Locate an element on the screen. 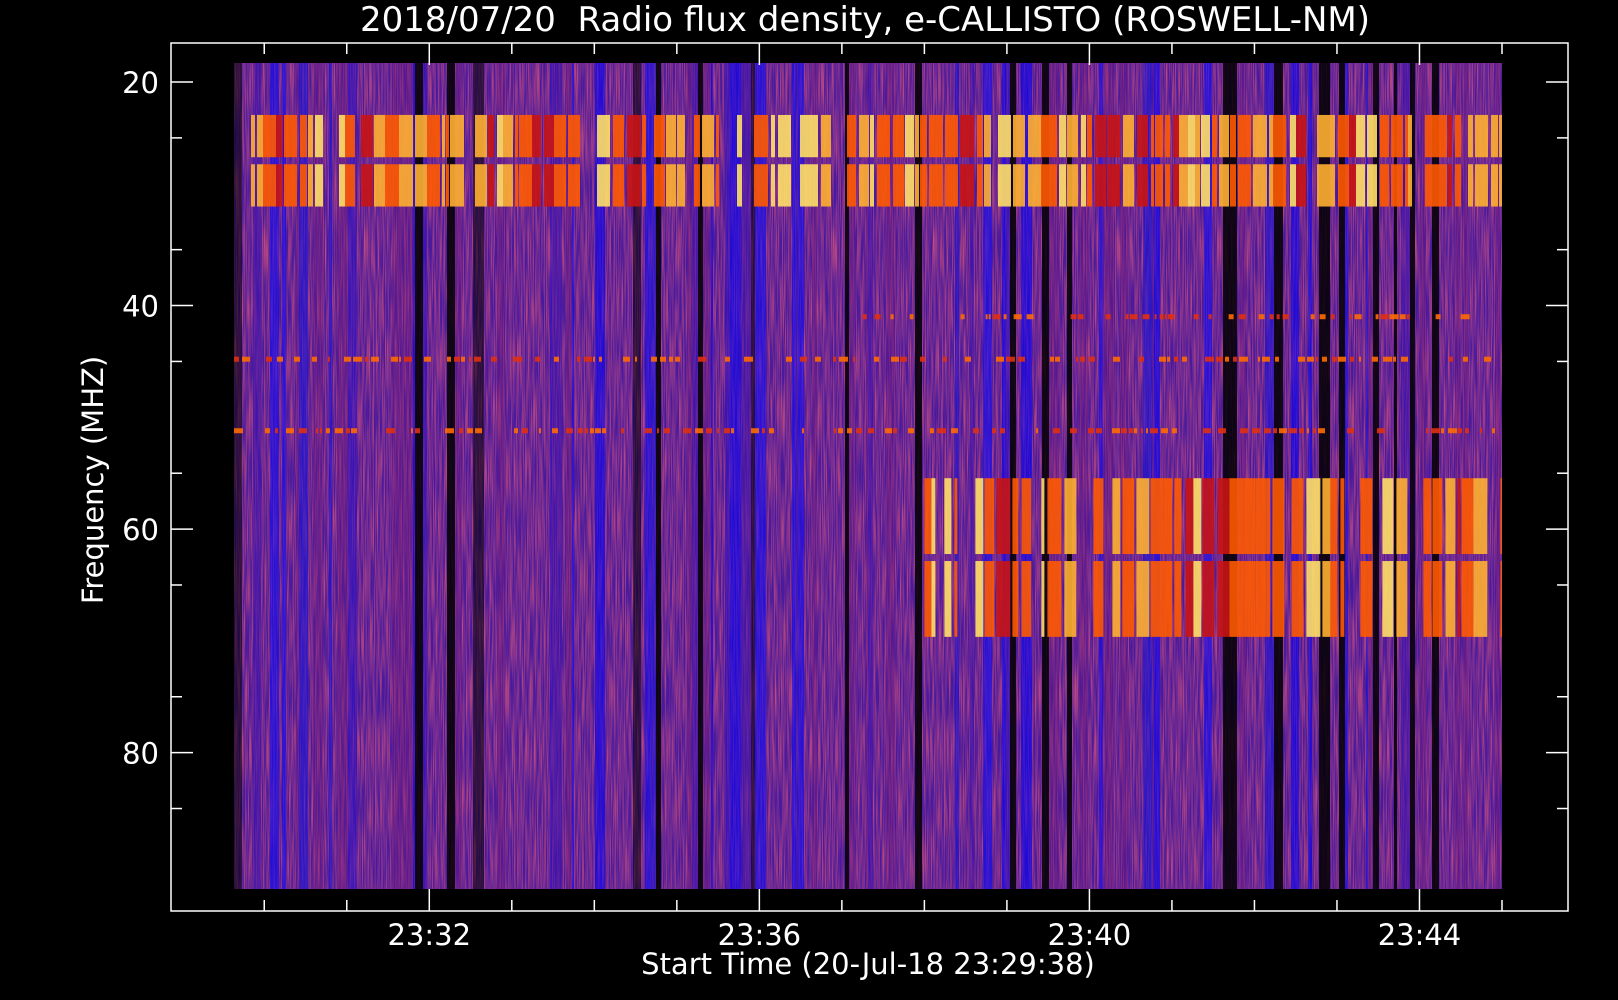  x-axis-label: Start Time (20-Jul-18 23:29:38) is located at coordinates (868, 964).